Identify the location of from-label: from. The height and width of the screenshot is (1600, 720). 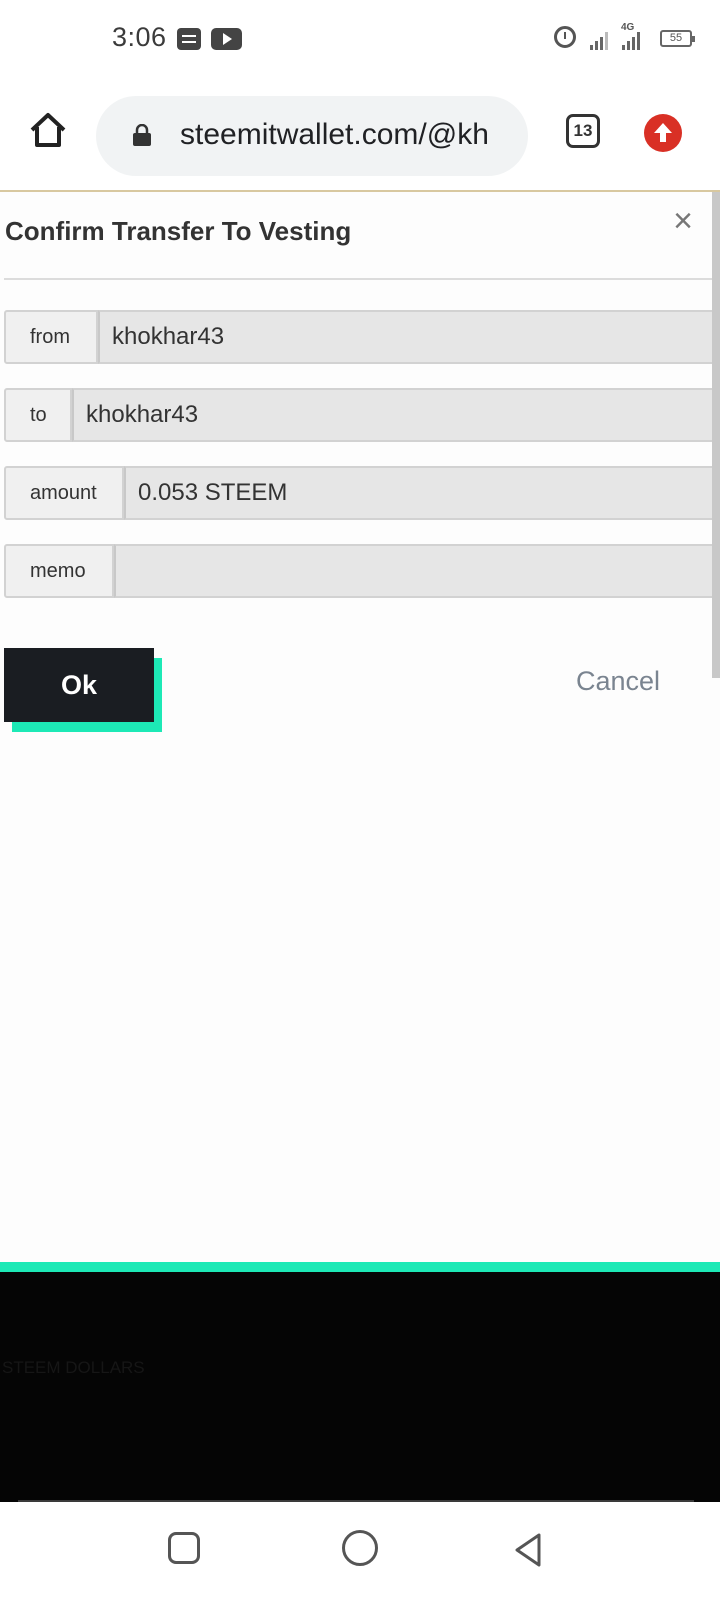
(51, 337).